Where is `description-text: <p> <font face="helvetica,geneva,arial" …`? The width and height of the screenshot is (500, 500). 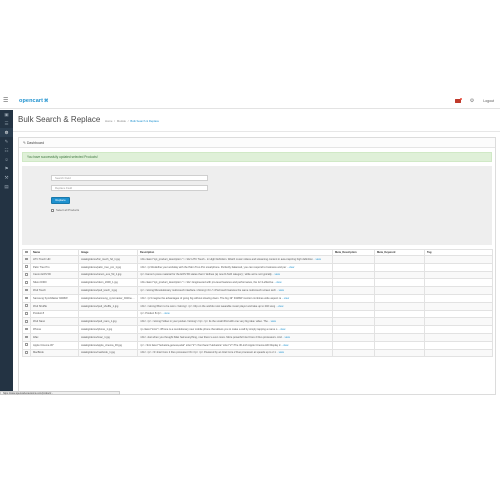
description-text: <p> <font face="helvetica,geneva,arial" … is located at coordinates (210, 345).